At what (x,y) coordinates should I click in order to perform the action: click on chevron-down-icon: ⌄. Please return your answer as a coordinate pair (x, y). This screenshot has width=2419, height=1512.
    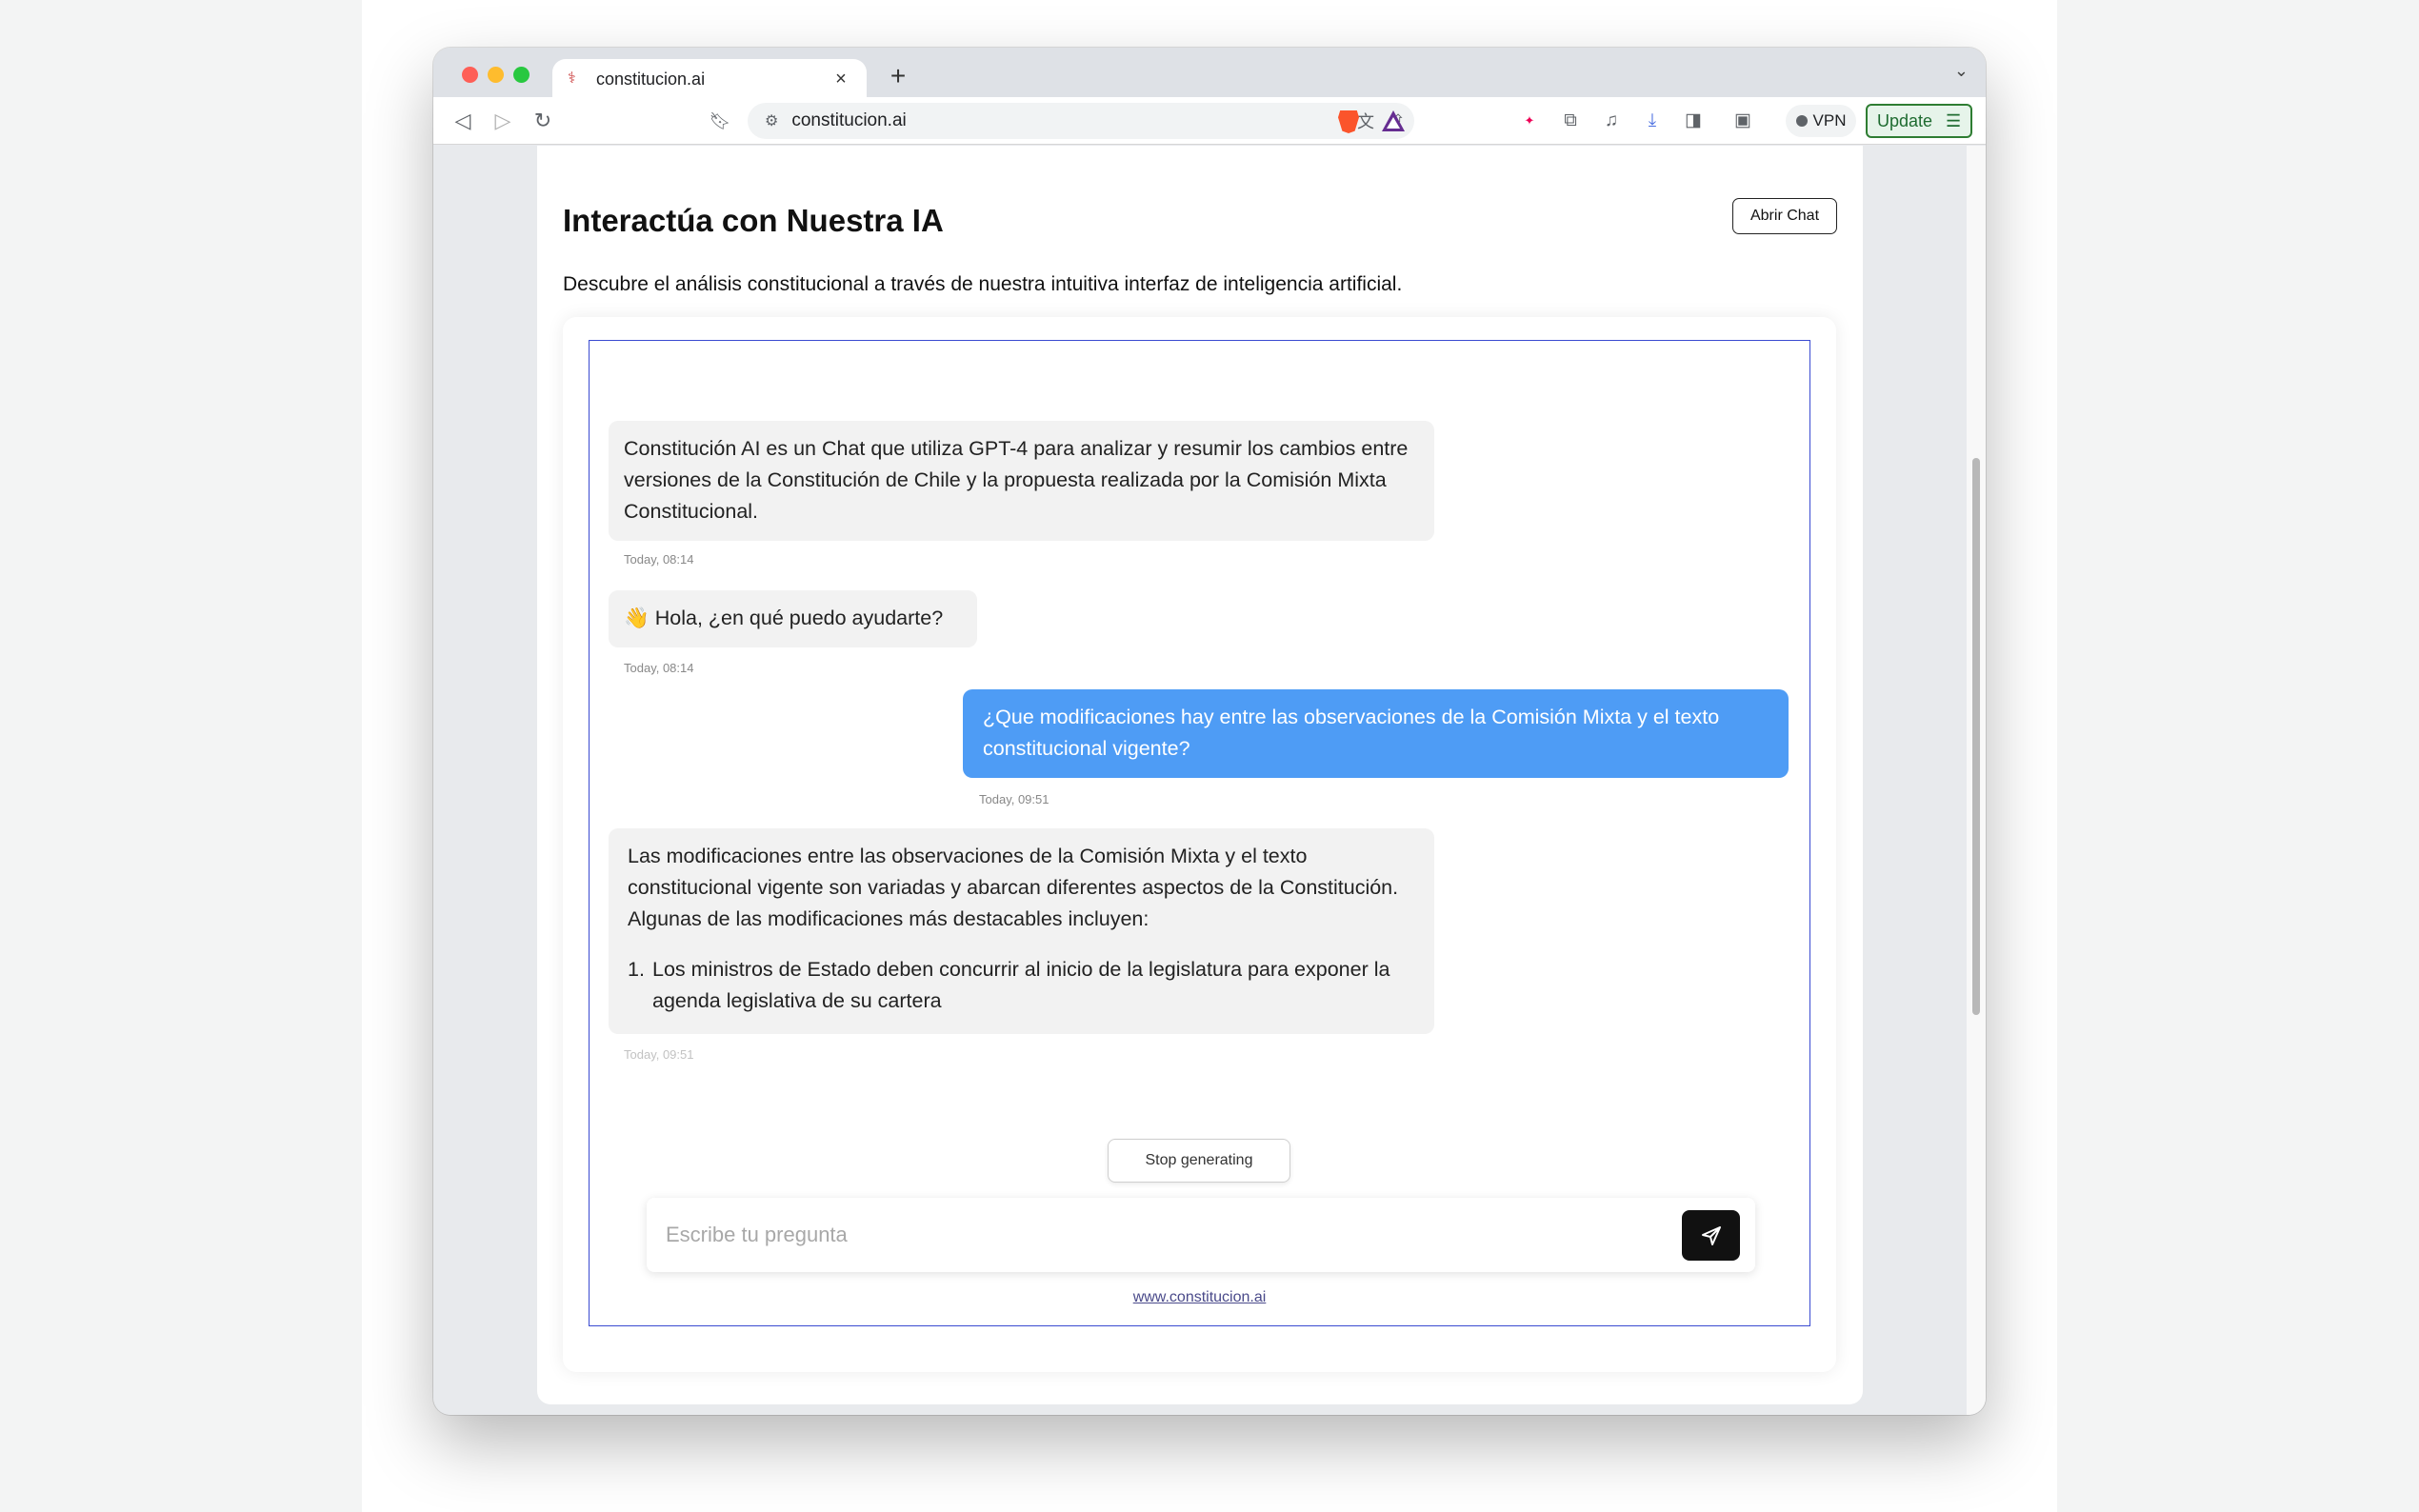
    Looking at the image, I should click on (1962, 71).